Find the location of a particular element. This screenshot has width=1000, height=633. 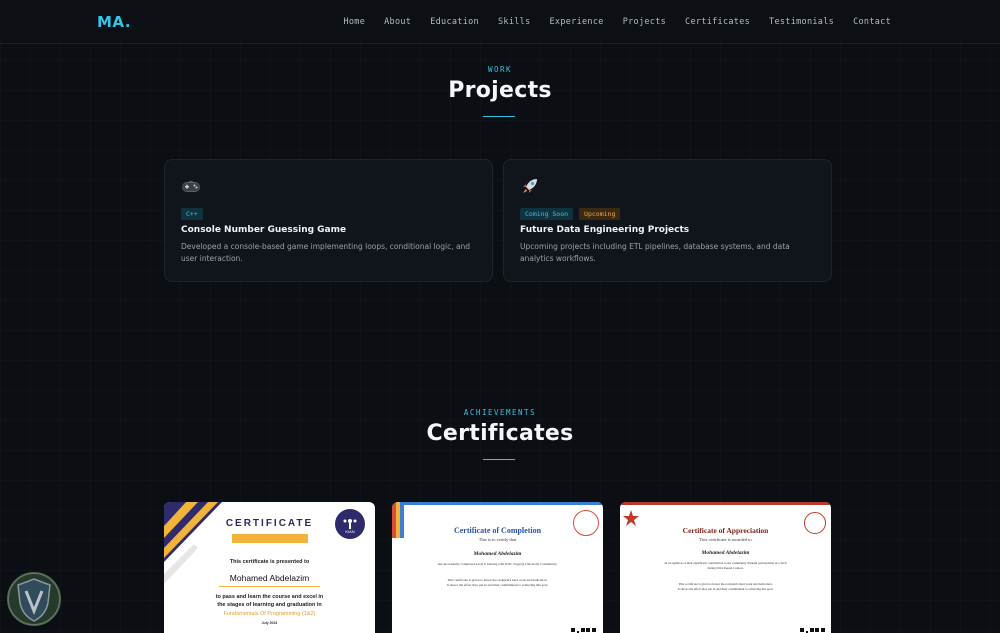

cert-course-name: Fundamentals Of Programming (1&2) is located at coordinates (269, 614).